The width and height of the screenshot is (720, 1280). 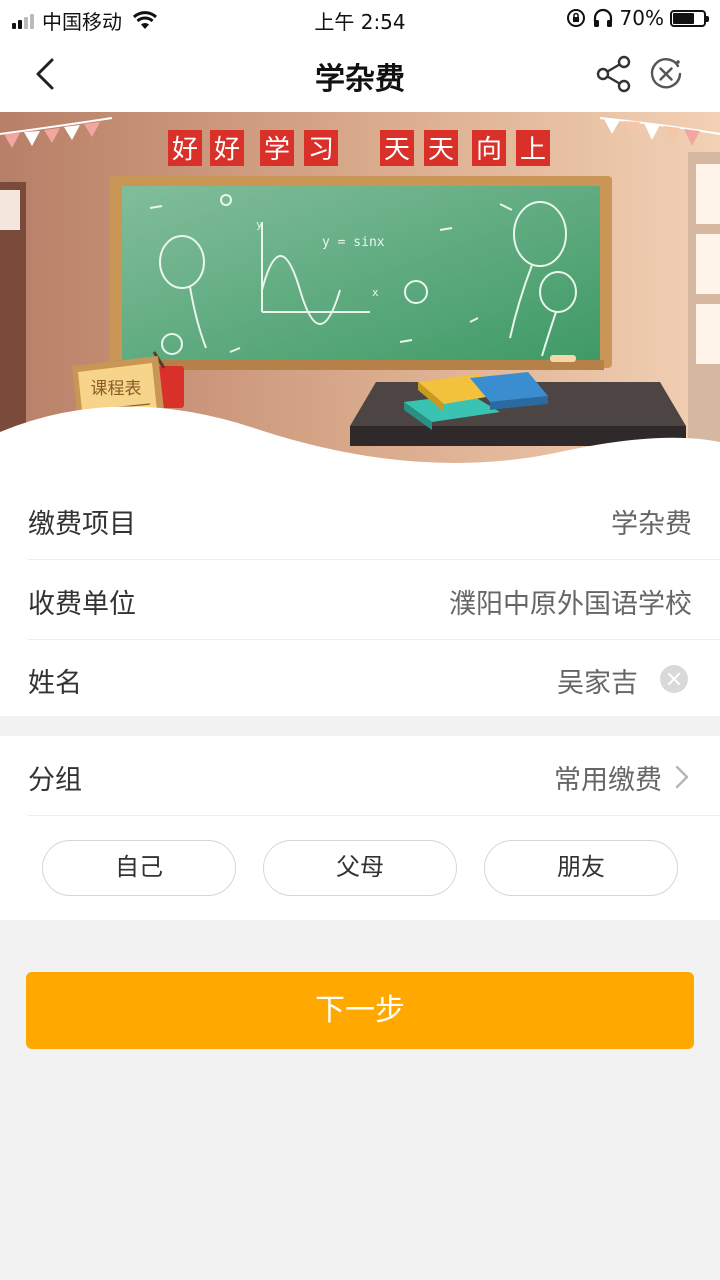 I want to click on status-bar: 中国移动 上午 2:54 70%, so click(x=360, y=18).